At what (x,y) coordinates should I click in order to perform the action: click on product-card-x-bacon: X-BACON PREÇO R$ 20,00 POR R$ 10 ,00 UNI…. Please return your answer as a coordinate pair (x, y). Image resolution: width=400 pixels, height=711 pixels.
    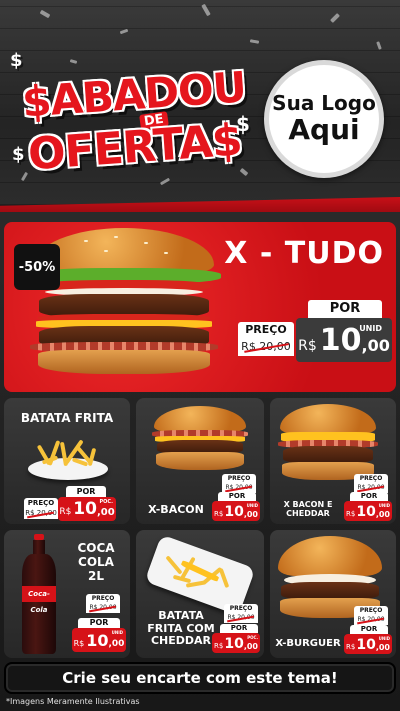
    Looking at the image, I should click on (200, 461).